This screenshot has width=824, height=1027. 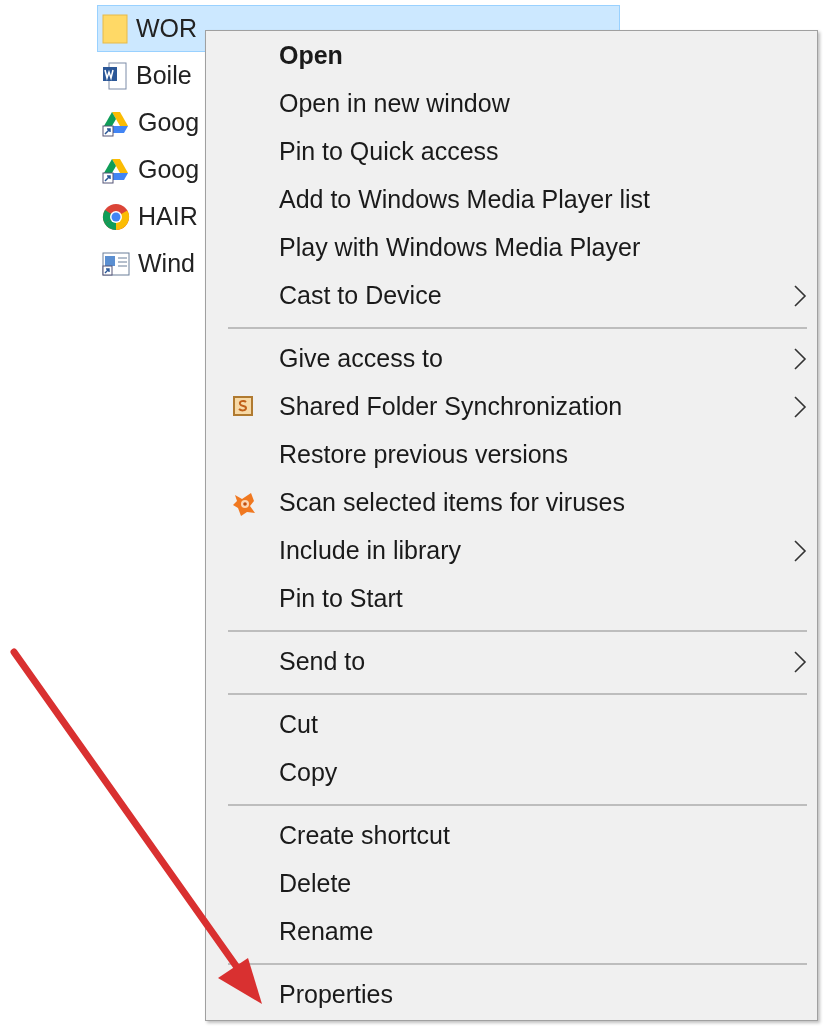 I want to click on file-name: WOR, so click(x=167, y=28).